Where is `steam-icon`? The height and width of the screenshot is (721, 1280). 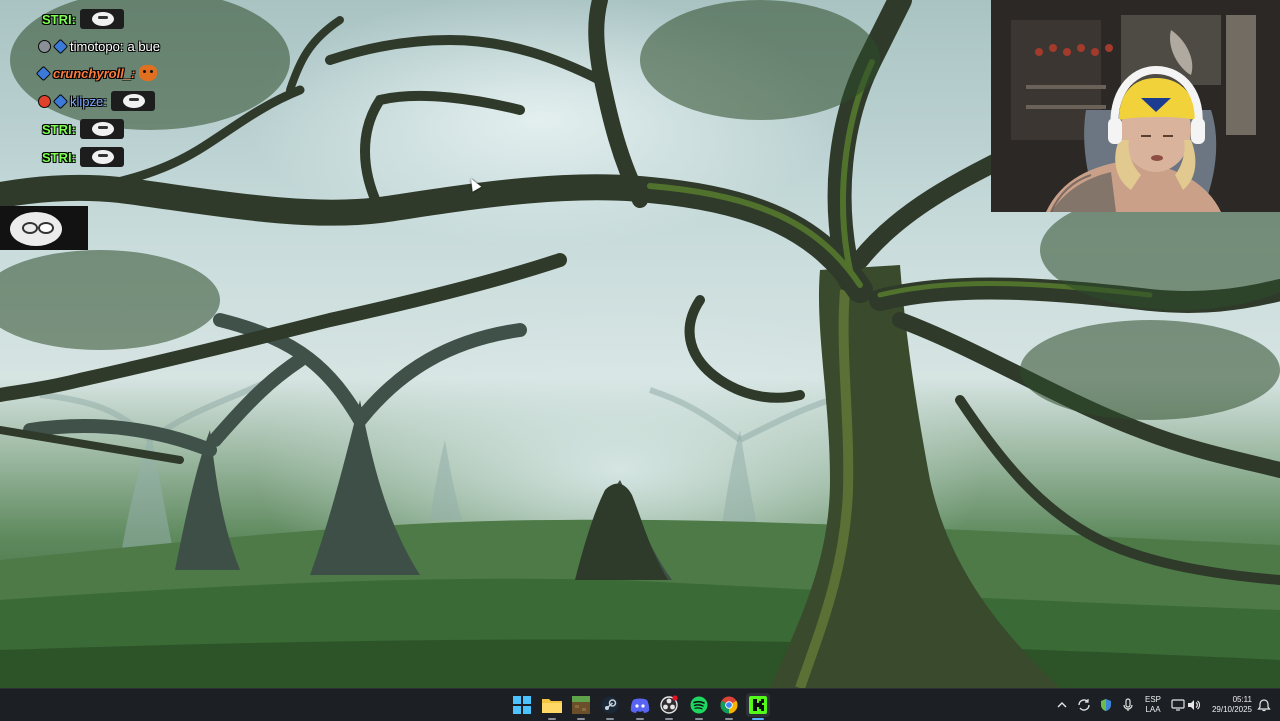
steam-icon is located at coordinates (610, 705).